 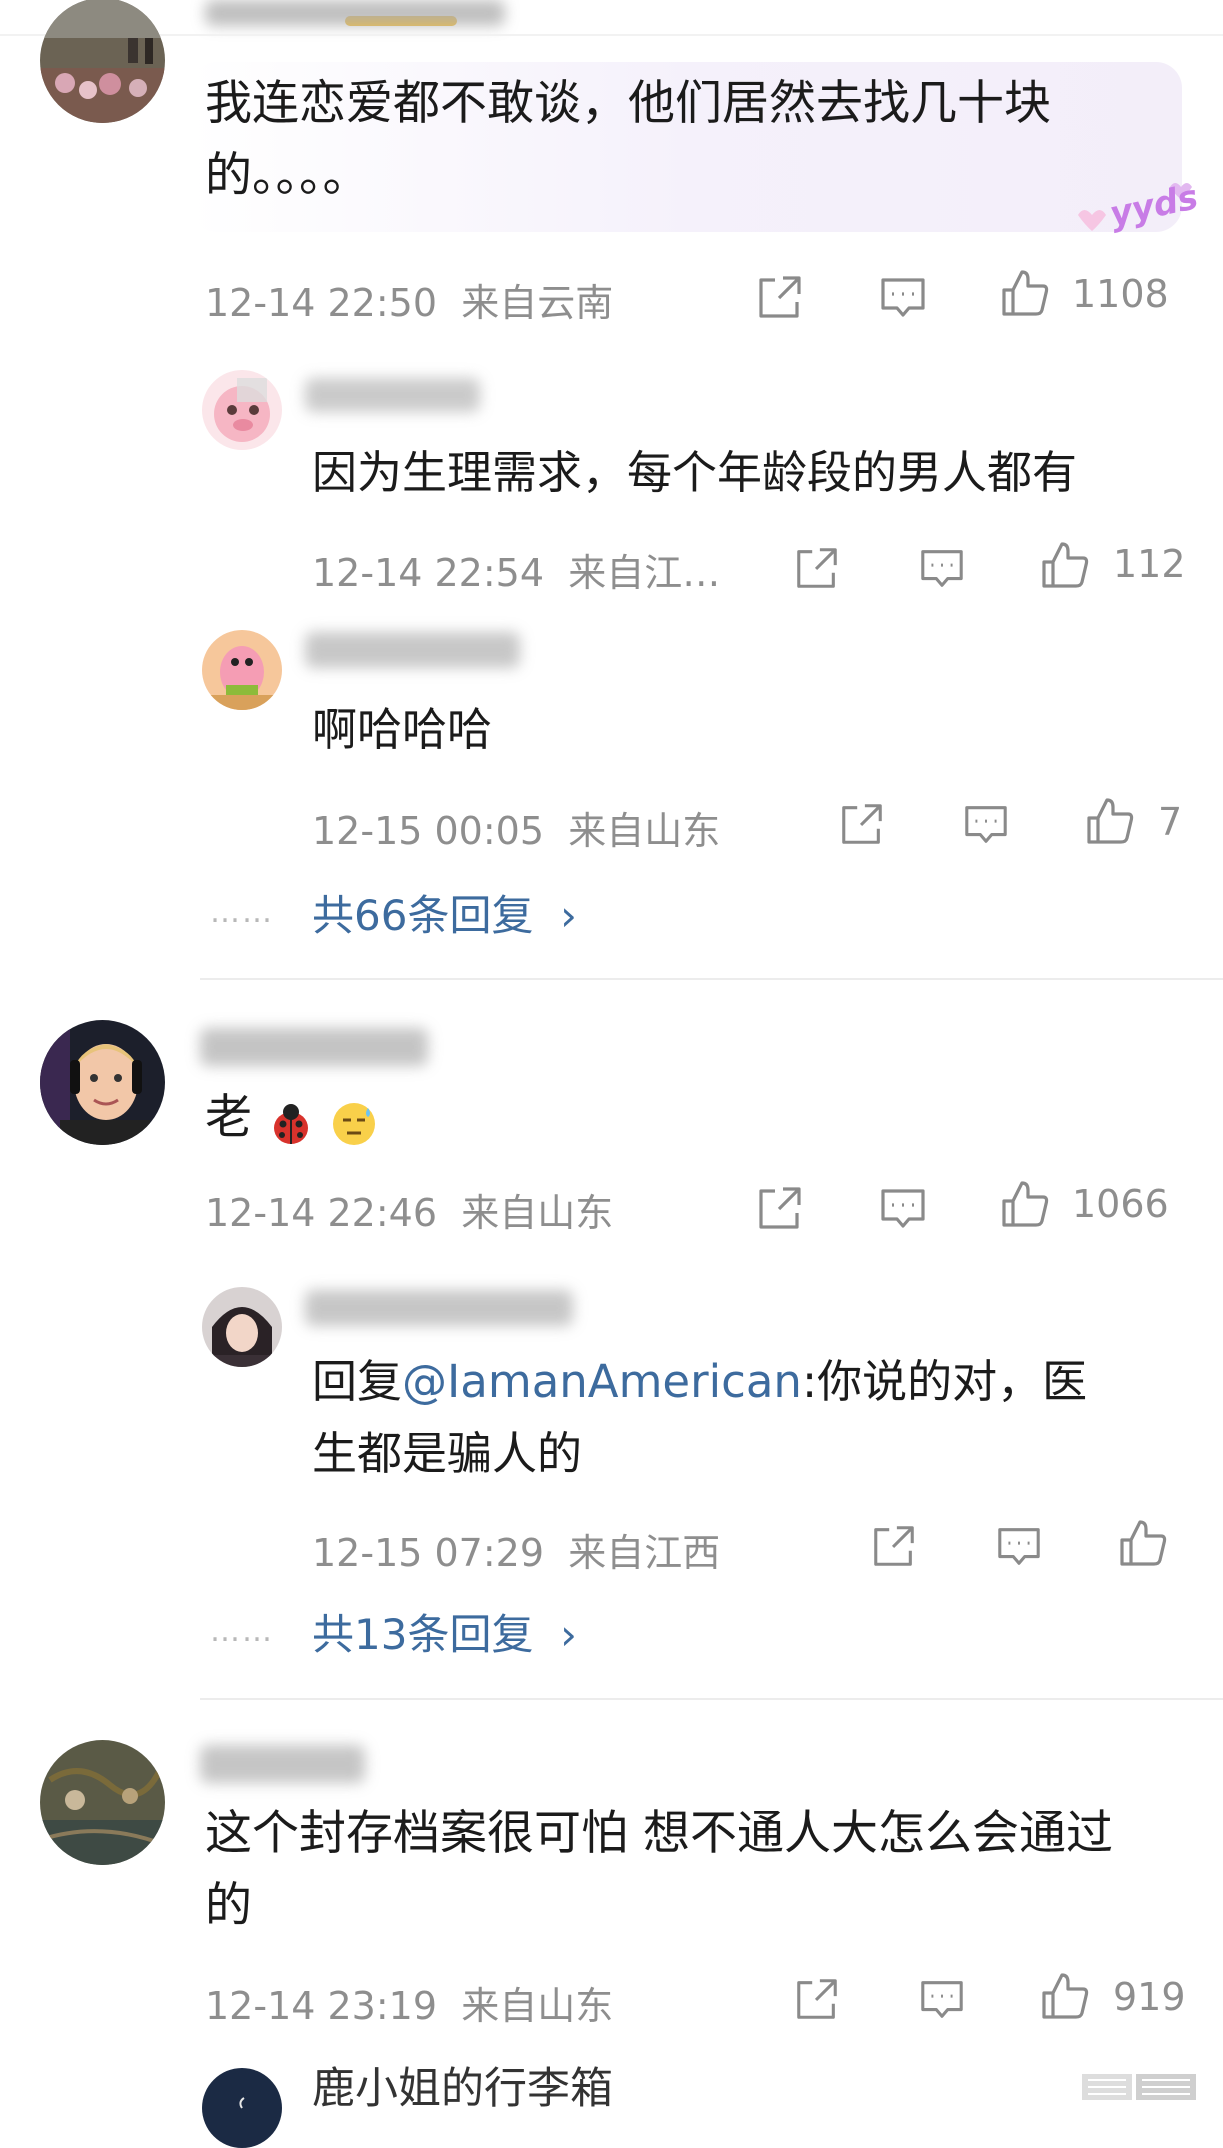 I want to click on reply-username: 鹿小姐的行李箱, so click(x=462, y=2089).